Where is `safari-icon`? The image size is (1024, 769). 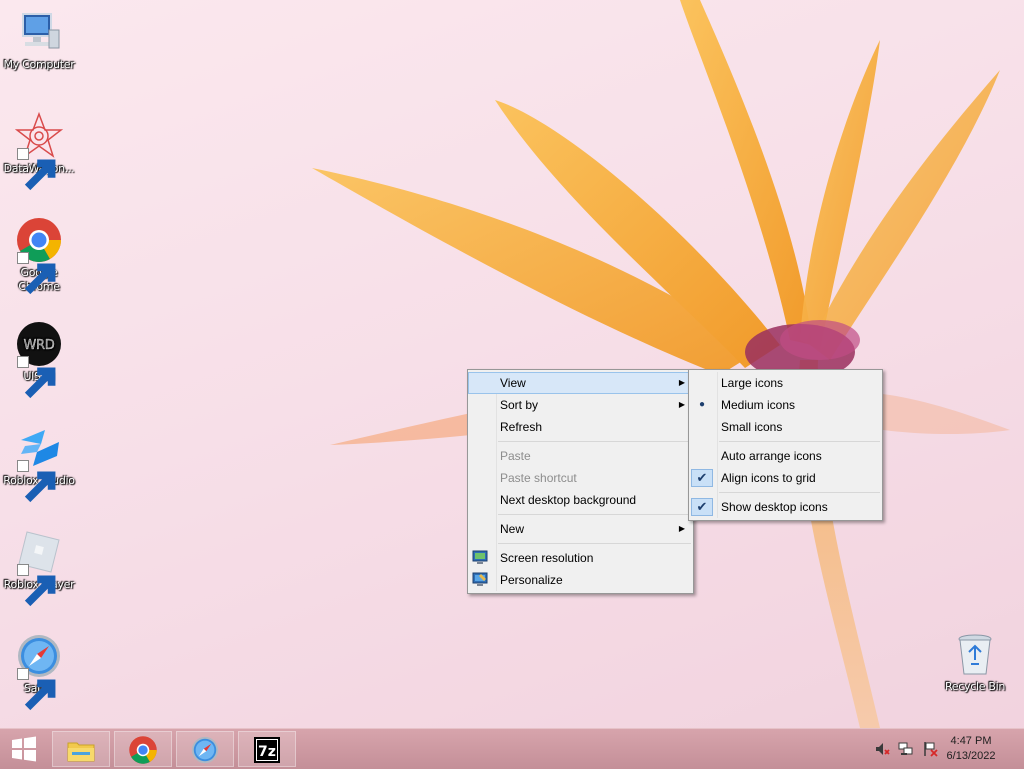 safari-icon is located at coordinates (205, 750).